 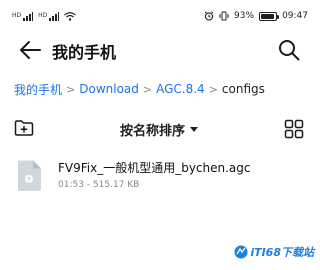 What do you see at coordinates (24, 128) in the screenshot?
I see `new-folder-icon` at bounding box center [24, 128].